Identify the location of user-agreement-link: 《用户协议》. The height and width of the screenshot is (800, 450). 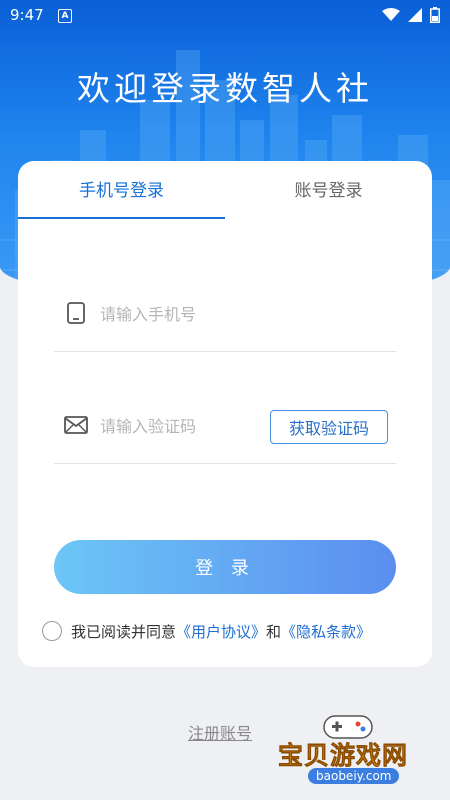
(221, 631).